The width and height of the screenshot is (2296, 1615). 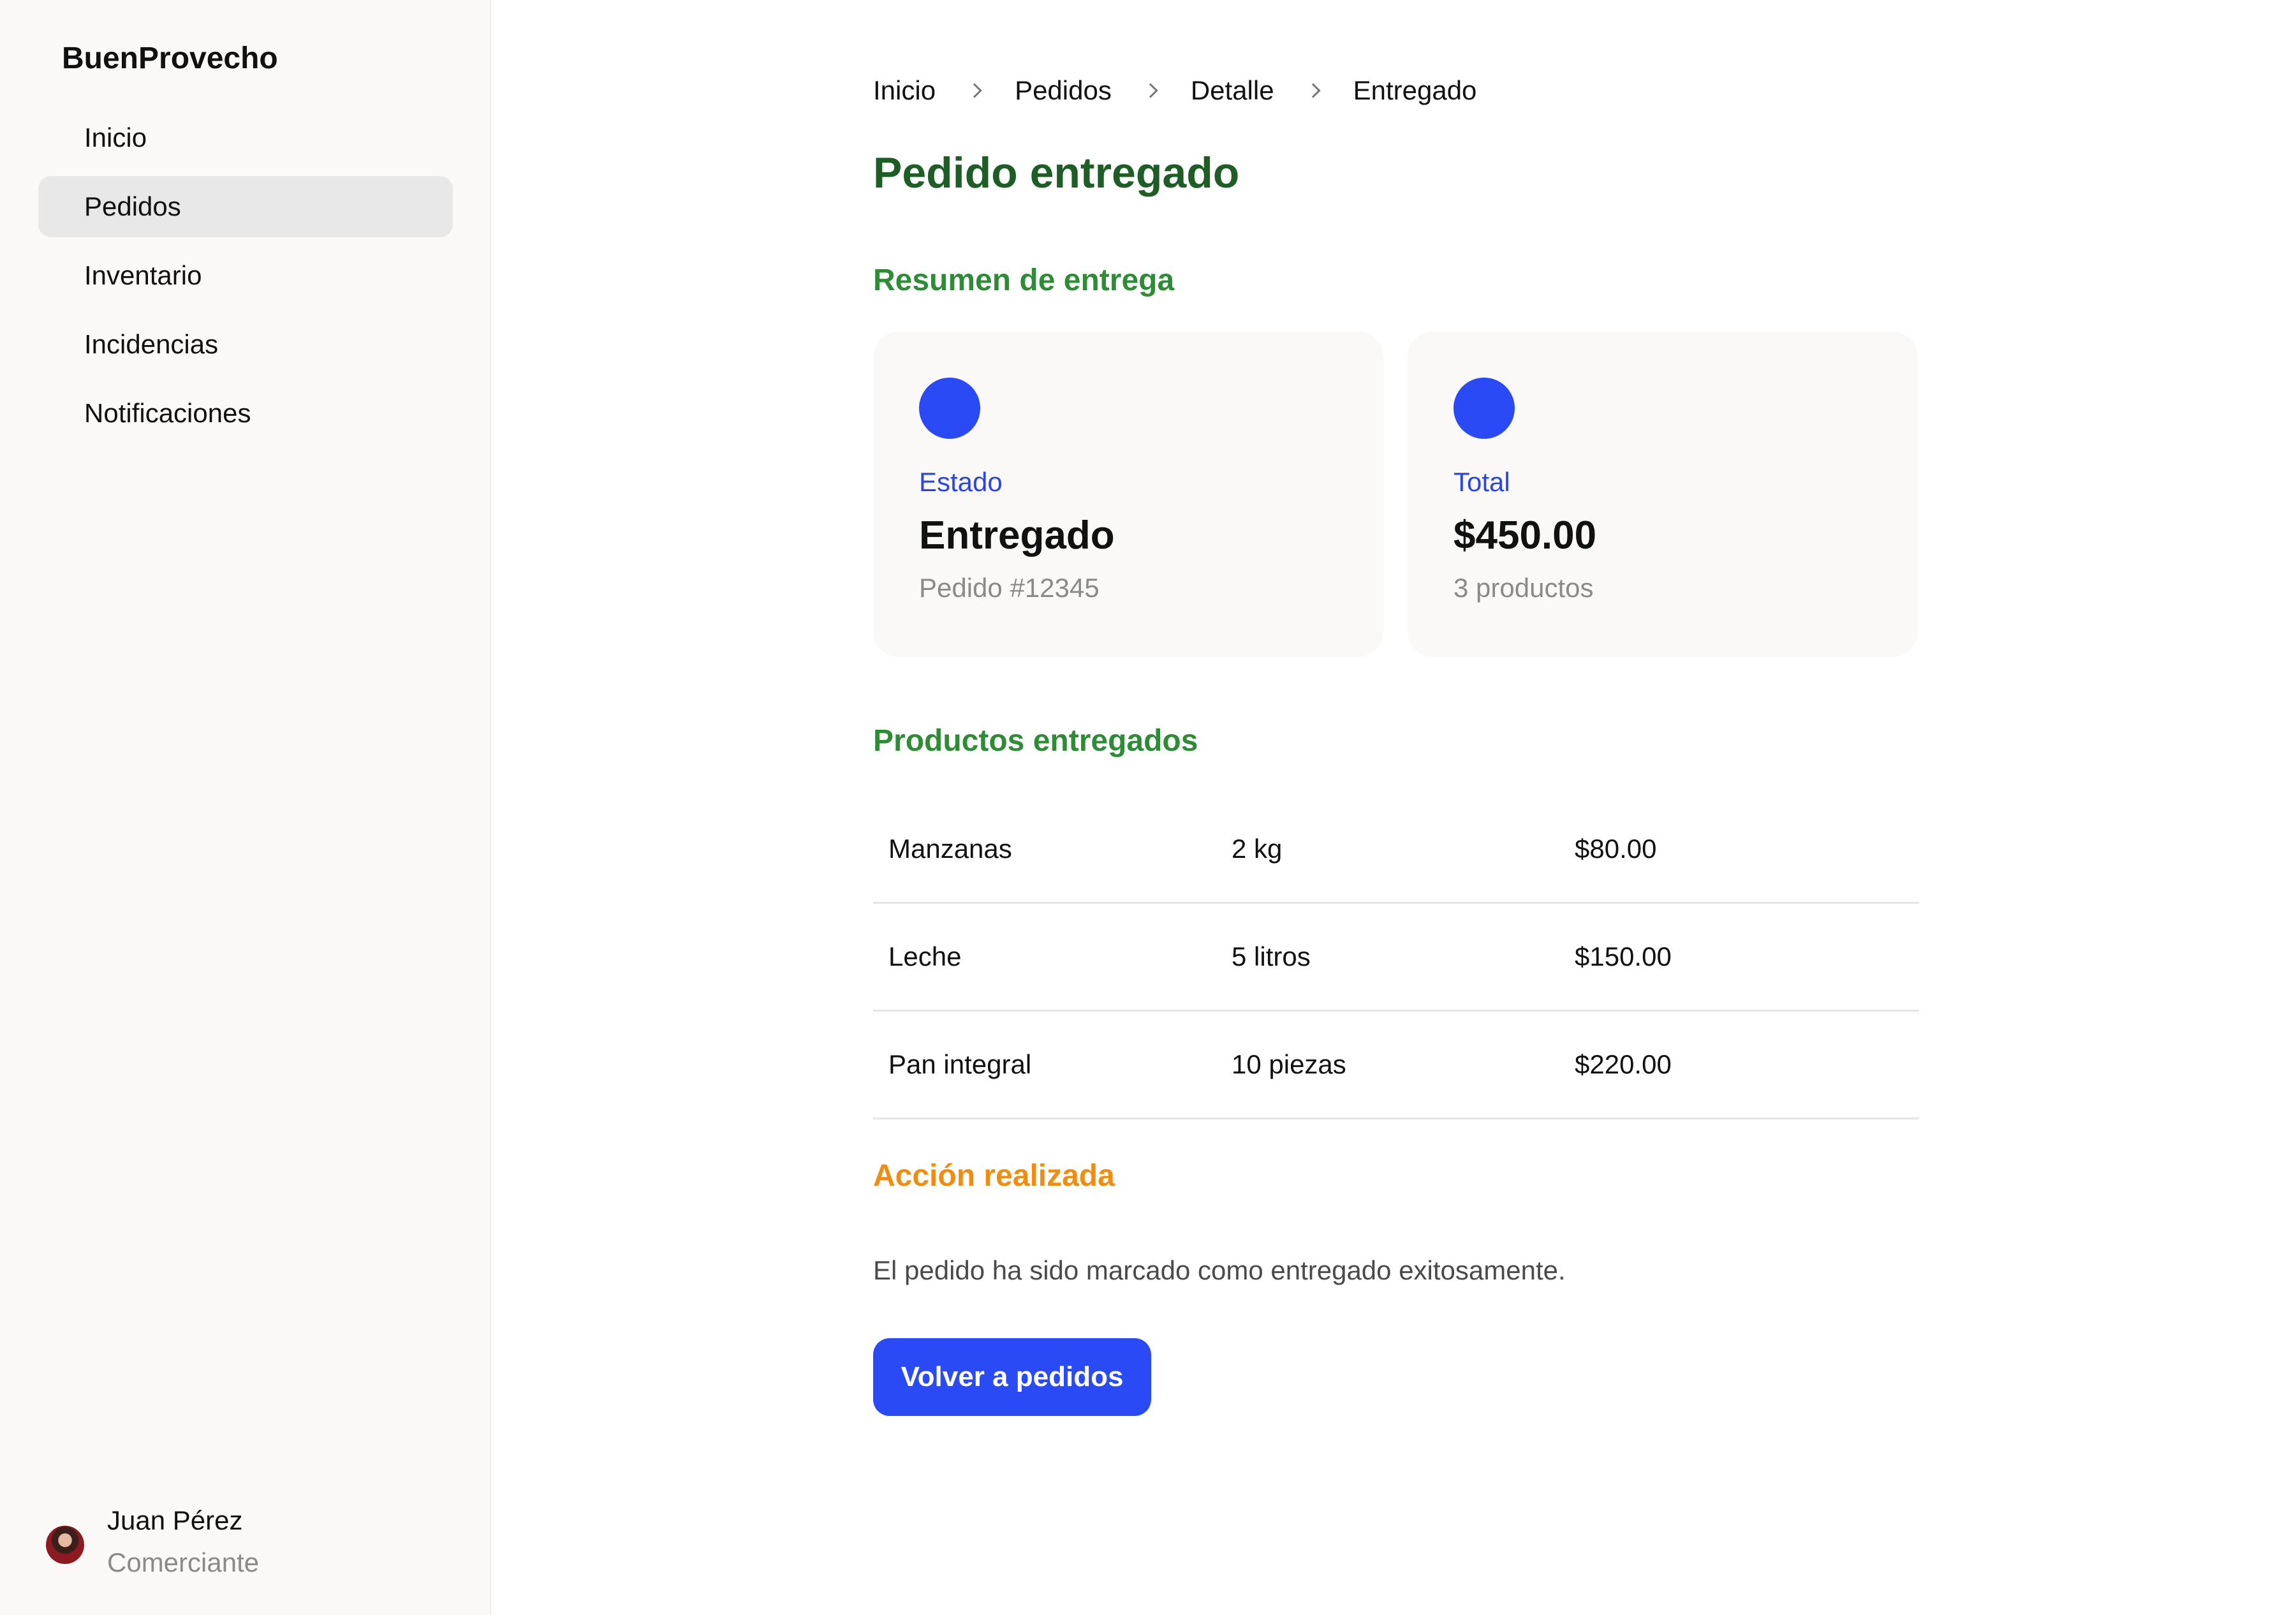 I want to click on user-info: Juan Pérez Comerciante, so click(x=183, y=1543).